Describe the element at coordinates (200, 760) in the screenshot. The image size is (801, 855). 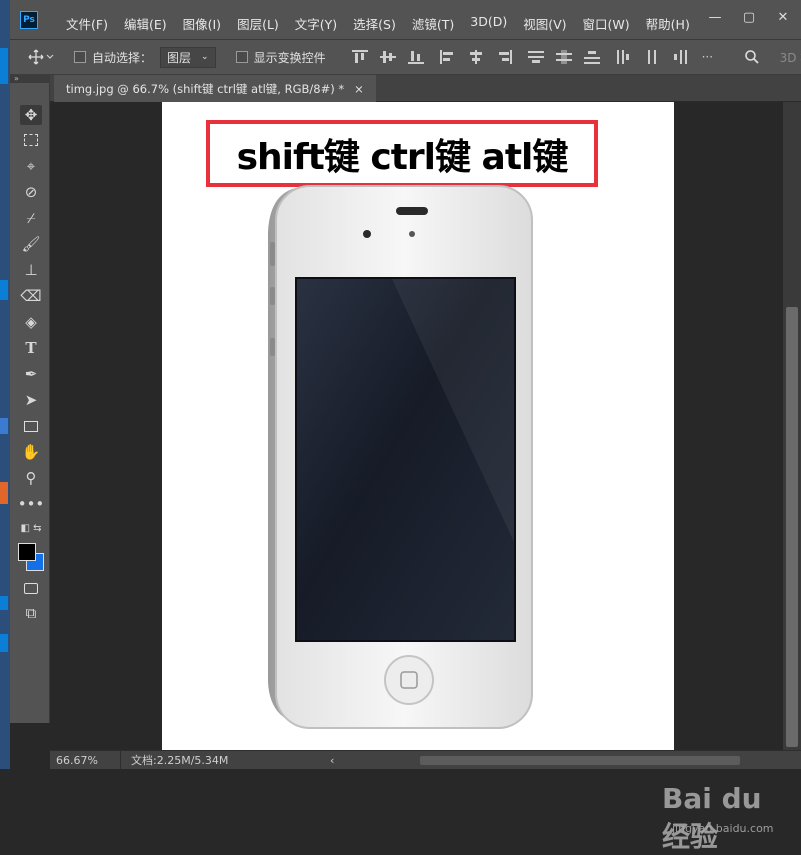
I see `document-info: 文档:2.25M/5.34M` at that location.